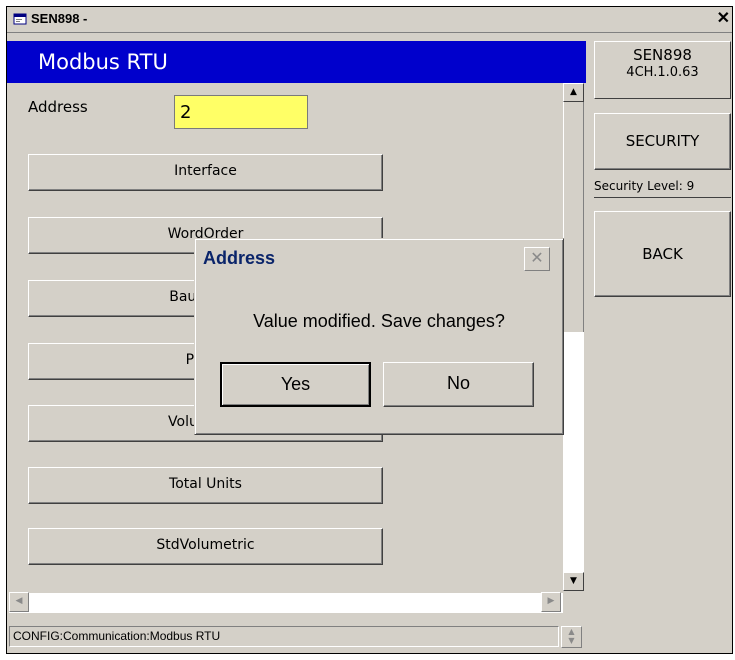 Image resolution: width=735 pixels, height=660 pixels. I want to click on horizontal-scrollbar, so click(286, 602).